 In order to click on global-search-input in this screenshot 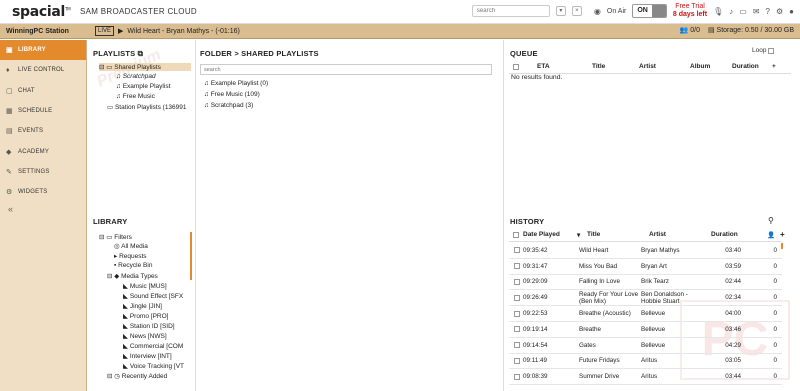, I will do `click(510, 11)`.